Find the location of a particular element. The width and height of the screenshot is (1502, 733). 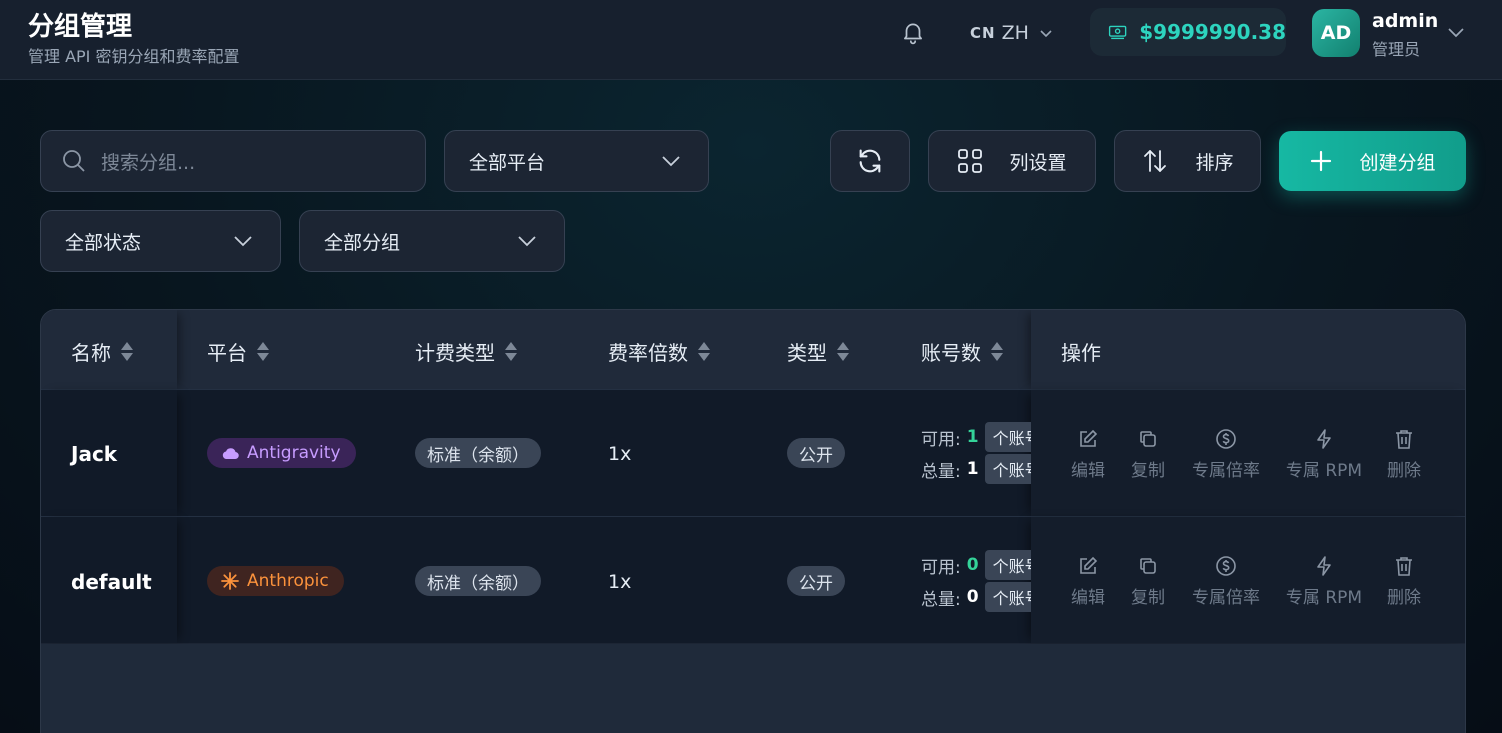

refresh-button is located at coordinates (870, 161).